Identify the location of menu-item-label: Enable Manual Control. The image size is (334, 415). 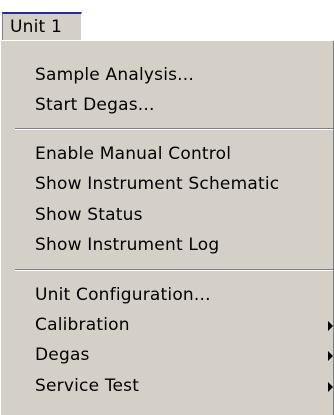
(133, 154).